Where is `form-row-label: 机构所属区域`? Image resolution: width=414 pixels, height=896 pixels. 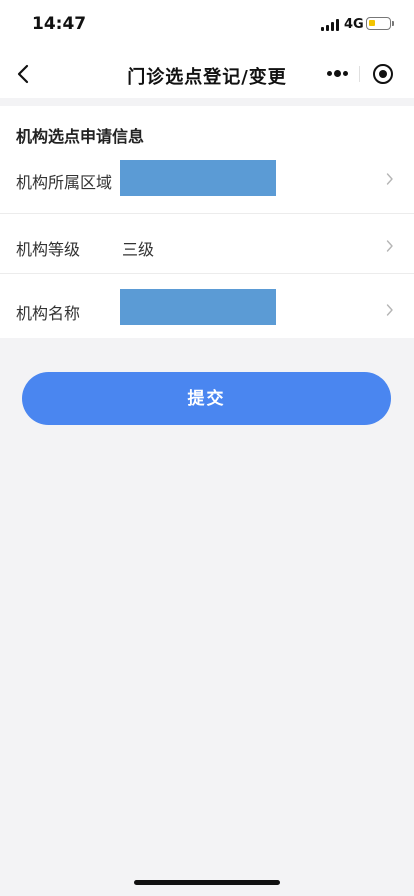 form-row-label: 机构所属区域 is located at coordinates (64, 182).